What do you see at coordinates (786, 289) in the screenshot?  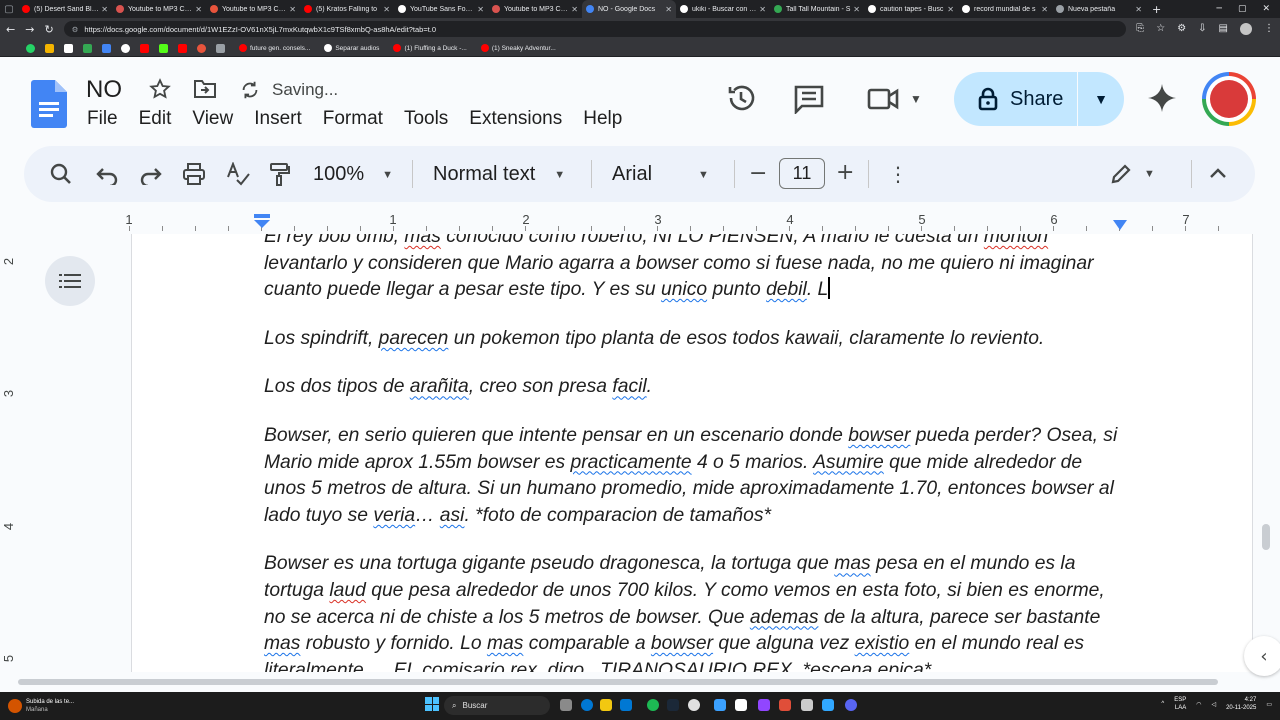 I see `misspelled-word: debil` at bounding box center [786, 289].